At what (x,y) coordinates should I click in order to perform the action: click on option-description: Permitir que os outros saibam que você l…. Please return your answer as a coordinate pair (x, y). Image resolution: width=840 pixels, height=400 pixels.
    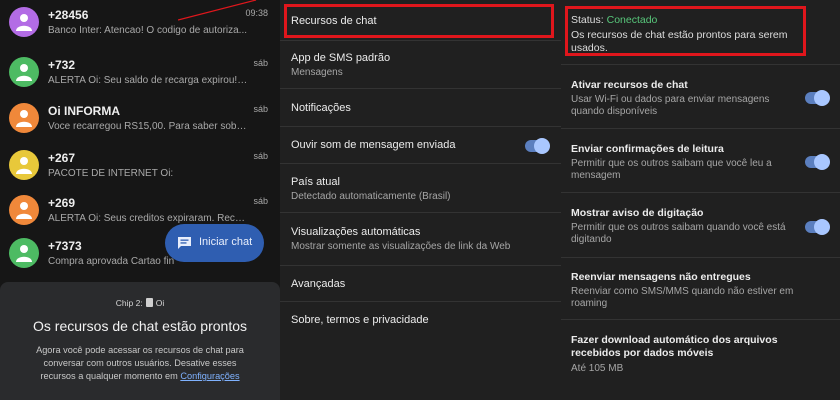
    Looking at the image, I should click on (671, 169).